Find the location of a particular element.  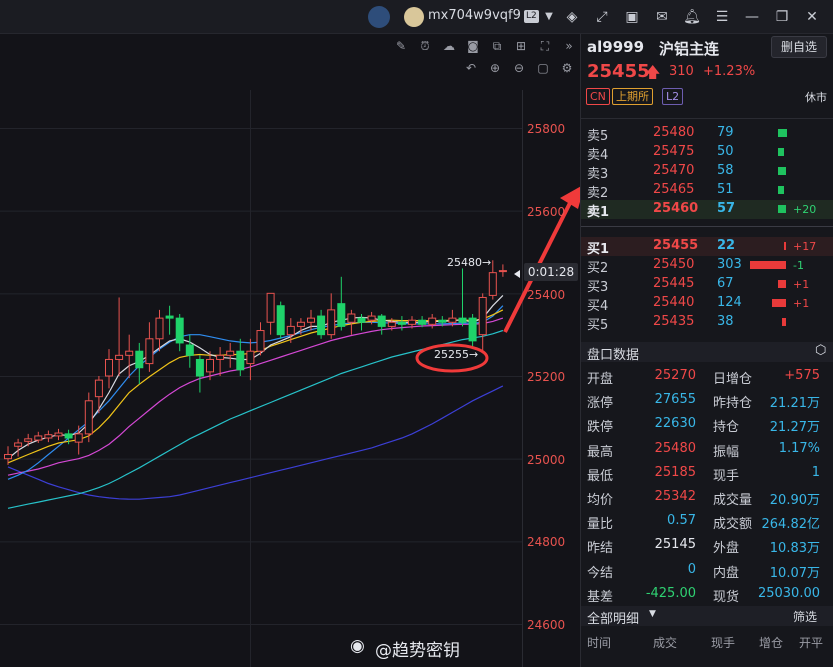

stat-label: 内盘 is located at coordinates (726, 573).